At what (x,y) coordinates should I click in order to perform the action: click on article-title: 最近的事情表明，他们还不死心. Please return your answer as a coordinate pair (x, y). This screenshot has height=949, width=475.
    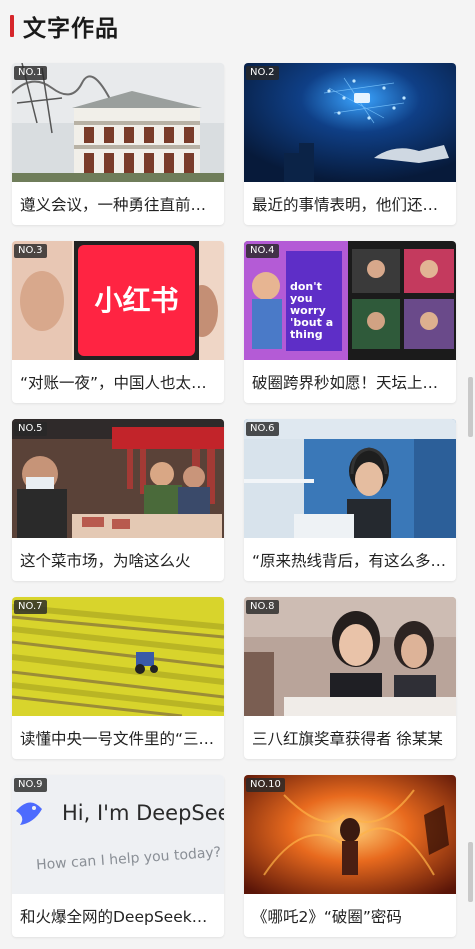
    Looking at the image, I should click on (350, 204).